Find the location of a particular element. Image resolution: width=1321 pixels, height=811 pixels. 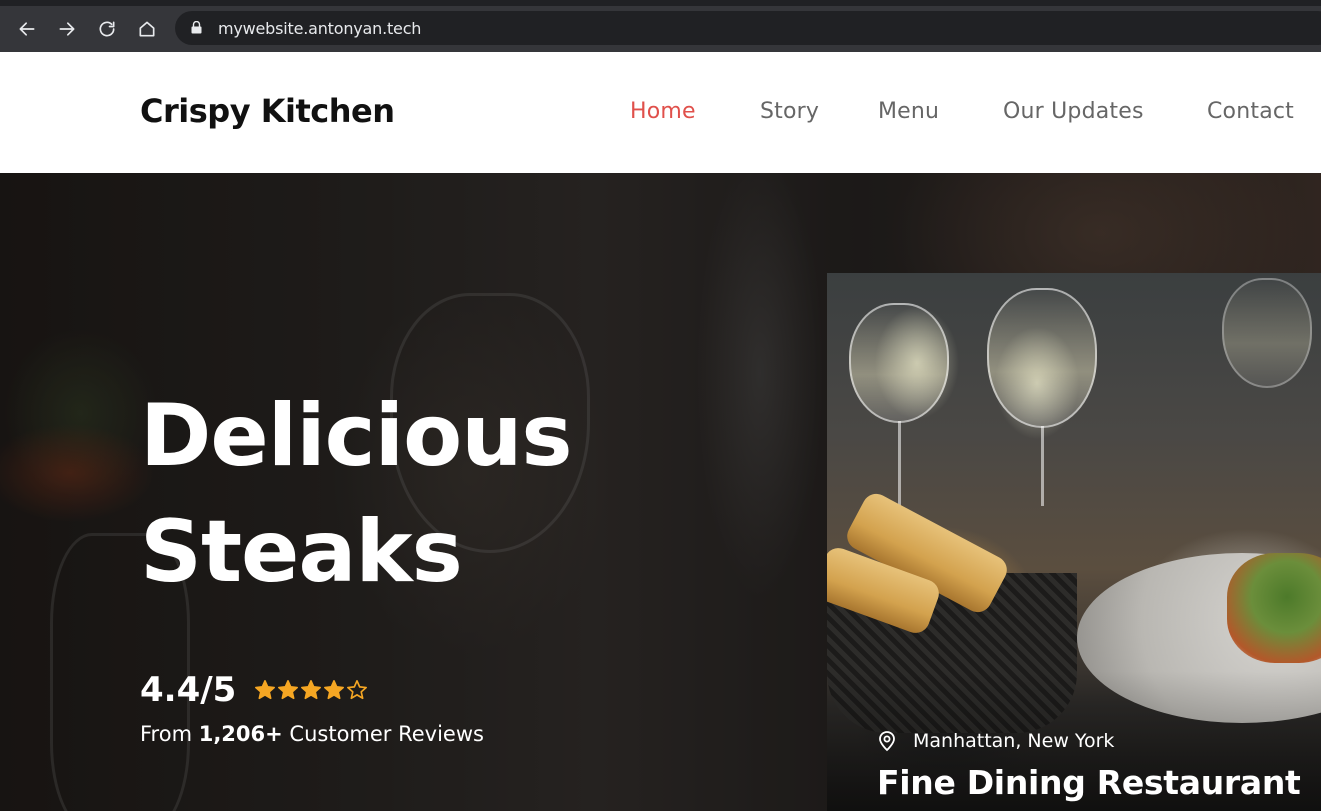

reload-icon is located at coordinates (107, 29).